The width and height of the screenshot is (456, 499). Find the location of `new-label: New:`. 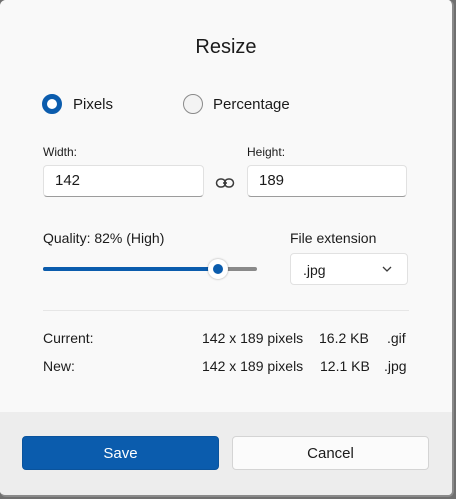

new-label: New: is located at coordinates (59, 366).